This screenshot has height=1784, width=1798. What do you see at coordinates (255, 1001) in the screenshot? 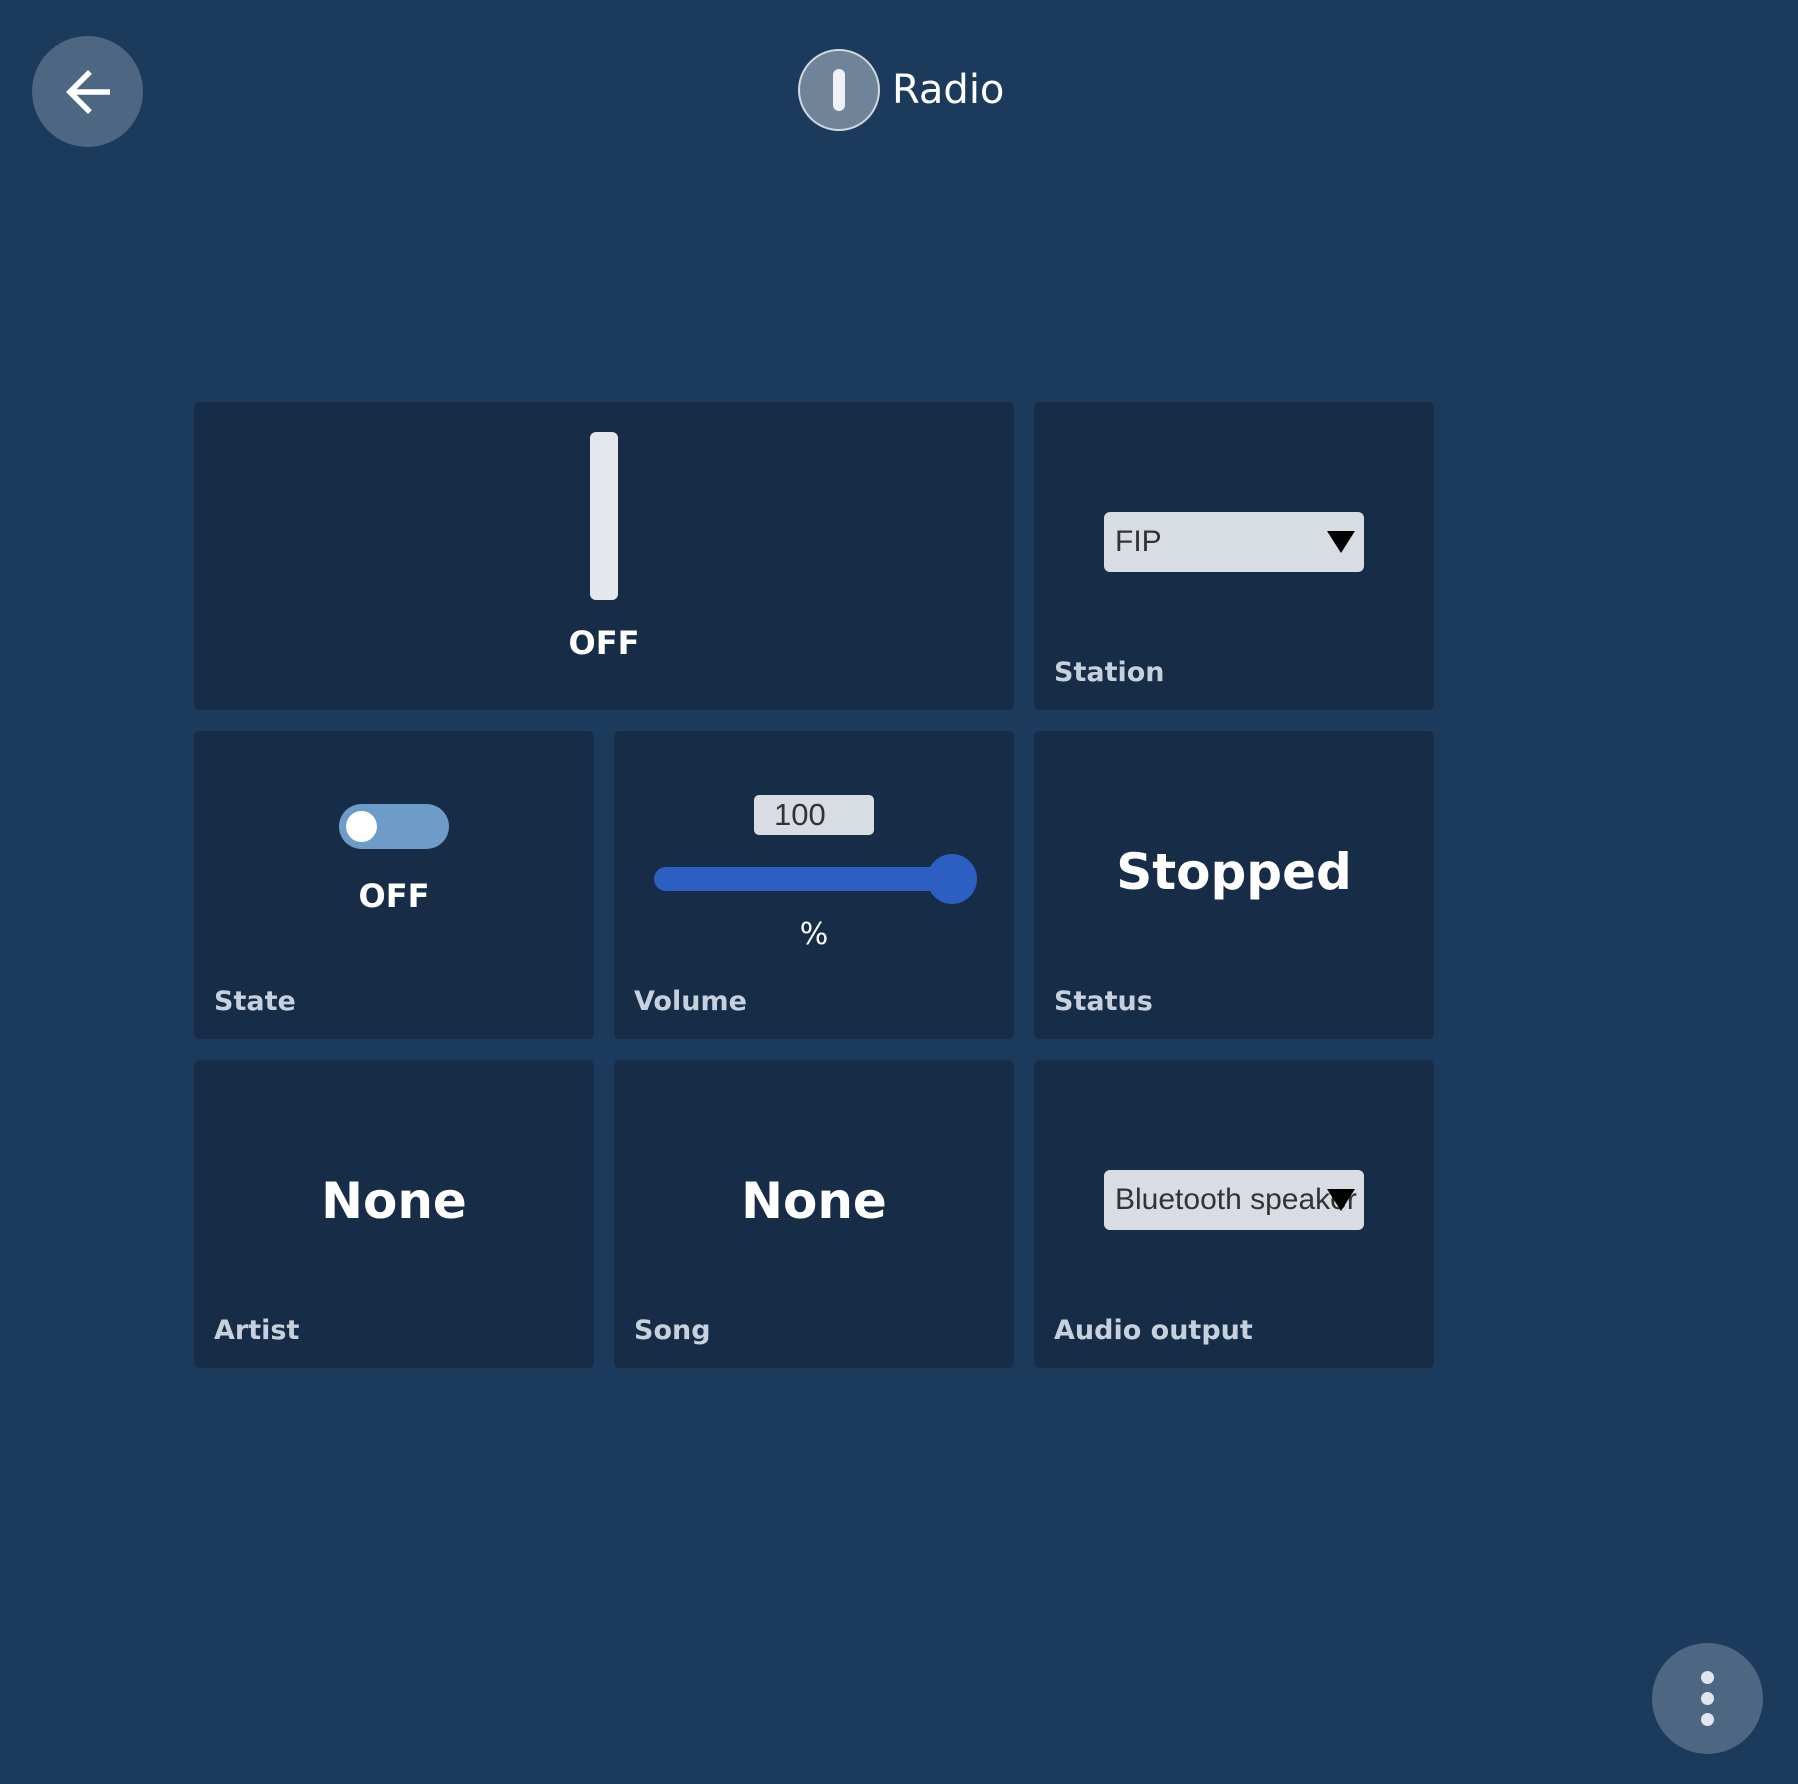
I see `state-label: State` at bounding box center [255, 1001].